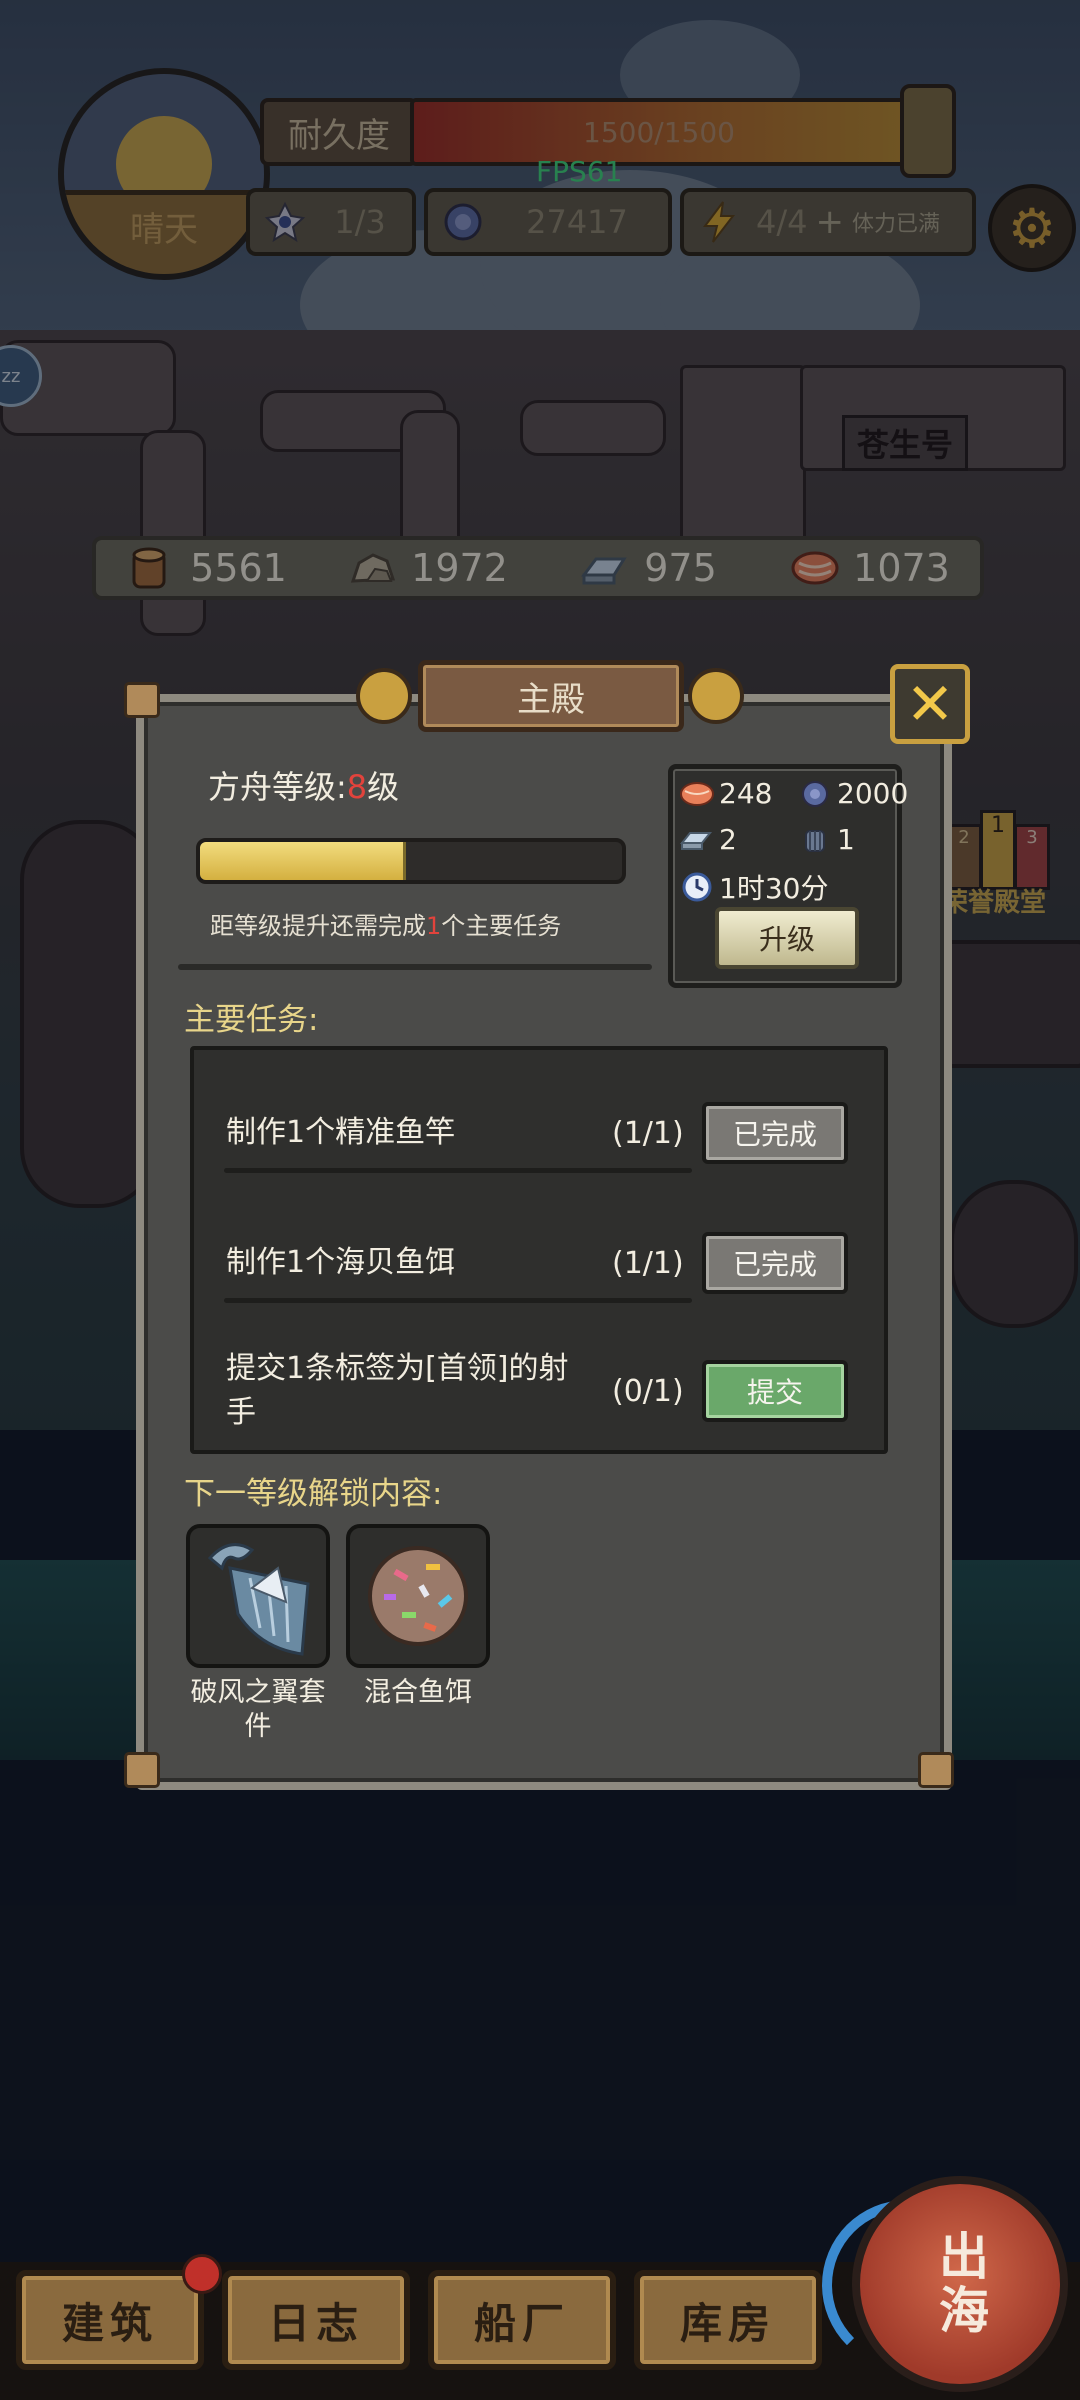 This screenshot has width=1080, height=2400. I want to click on req-time-value: 1时30分, so click(774, 888).